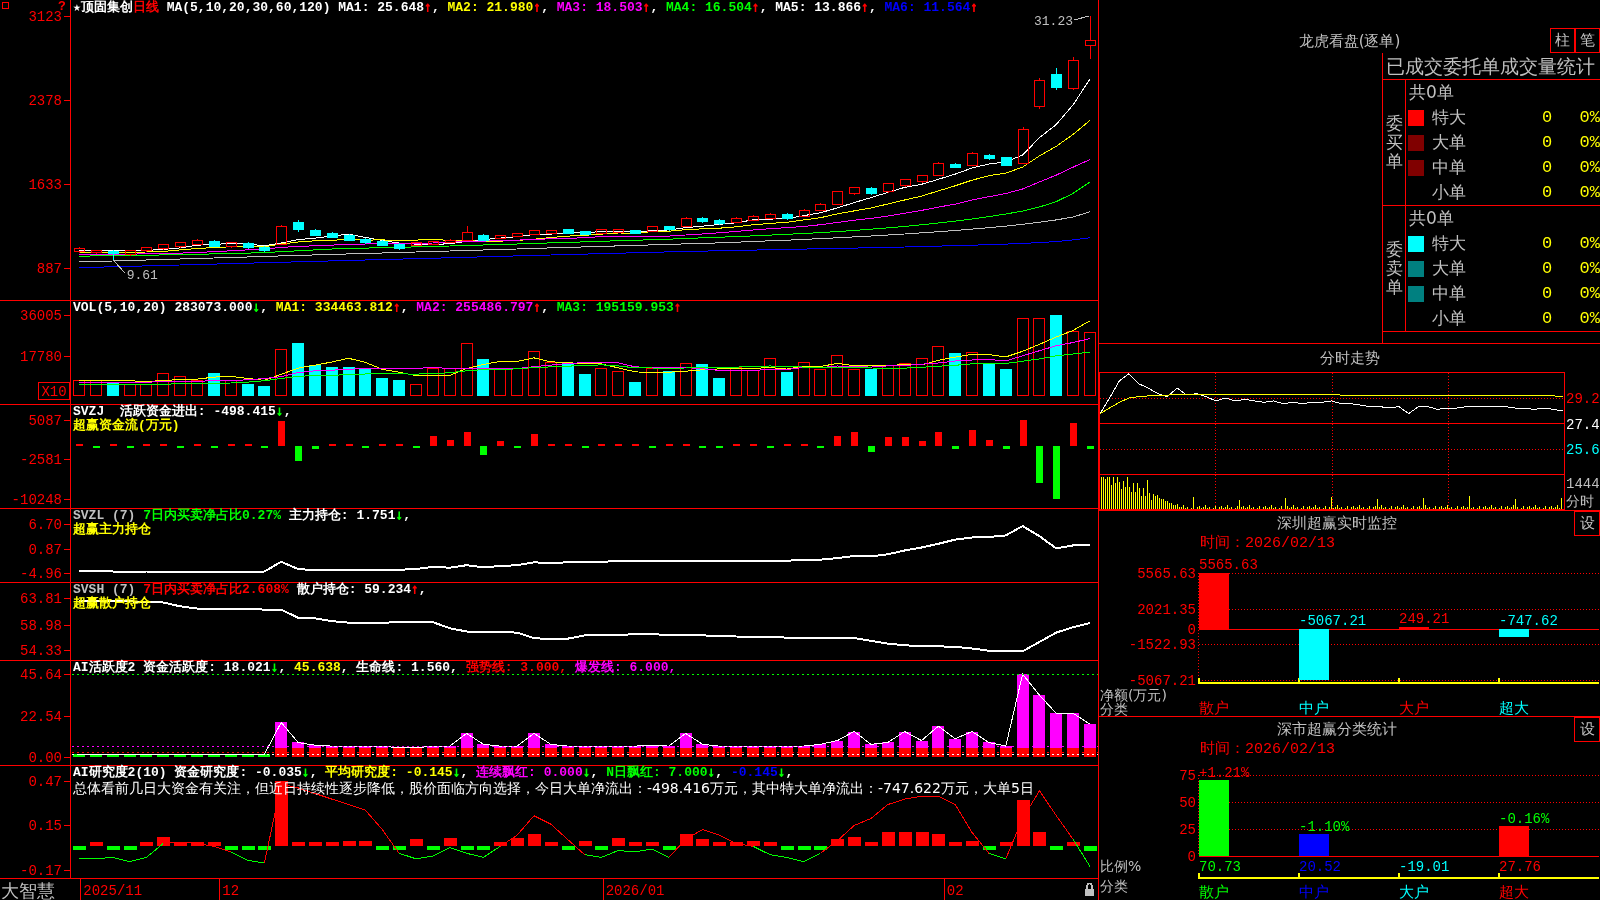 The width and height of the screenshot is (1600, 900). I want to click on axis-label: -1522.93, so click(1162, 644).